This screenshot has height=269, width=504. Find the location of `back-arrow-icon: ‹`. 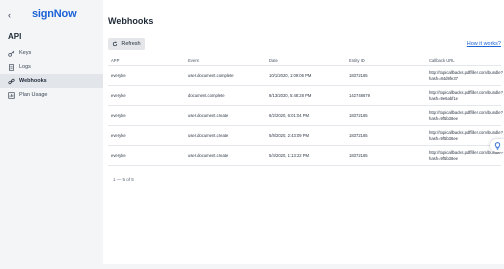

back-arrow-icon: ‹ is located at coordinates (9, 15).